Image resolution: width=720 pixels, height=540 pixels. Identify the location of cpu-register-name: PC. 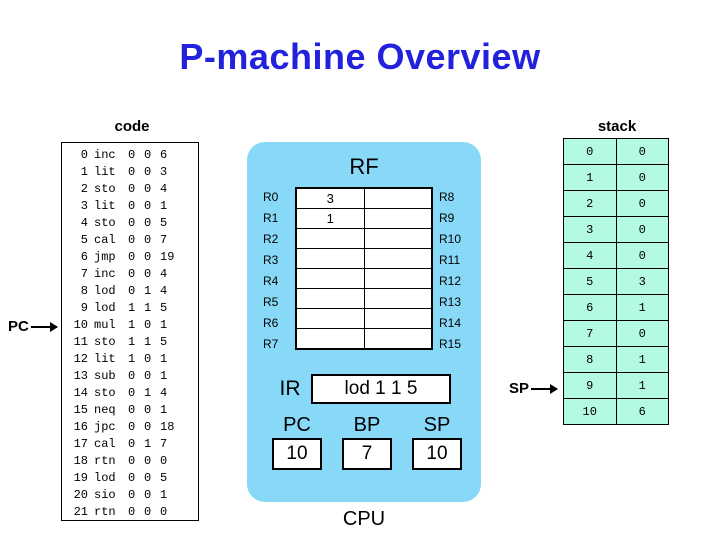
(297, 425).